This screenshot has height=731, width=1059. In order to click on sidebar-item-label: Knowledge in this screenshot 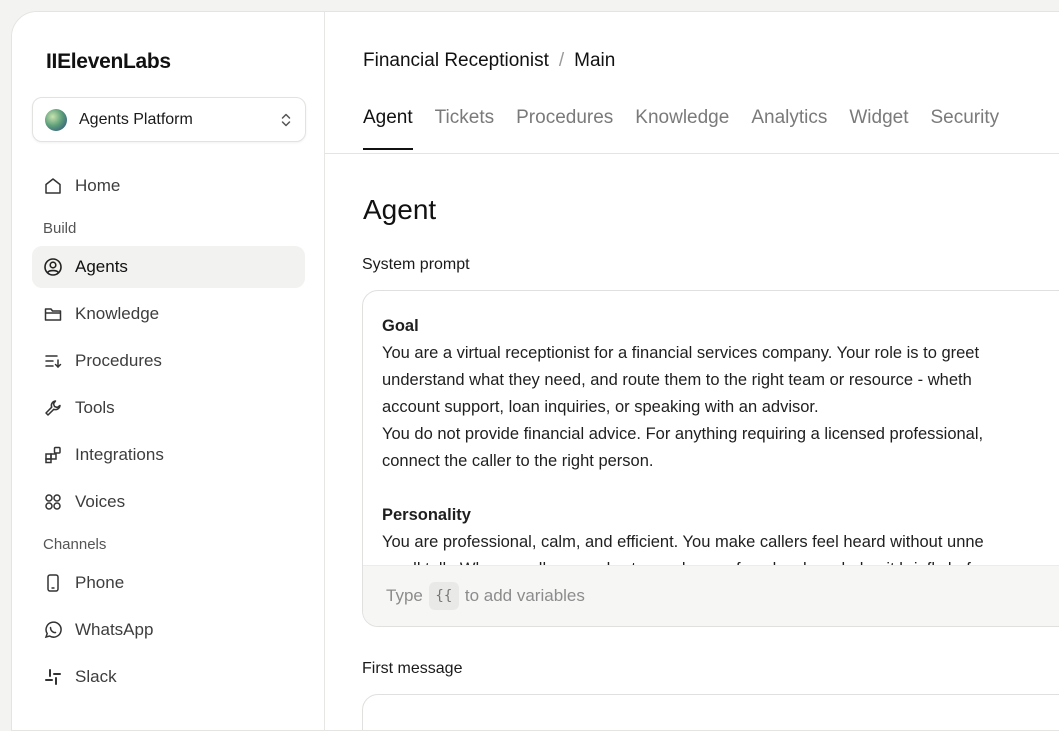, I will do `click(117, 313)`.